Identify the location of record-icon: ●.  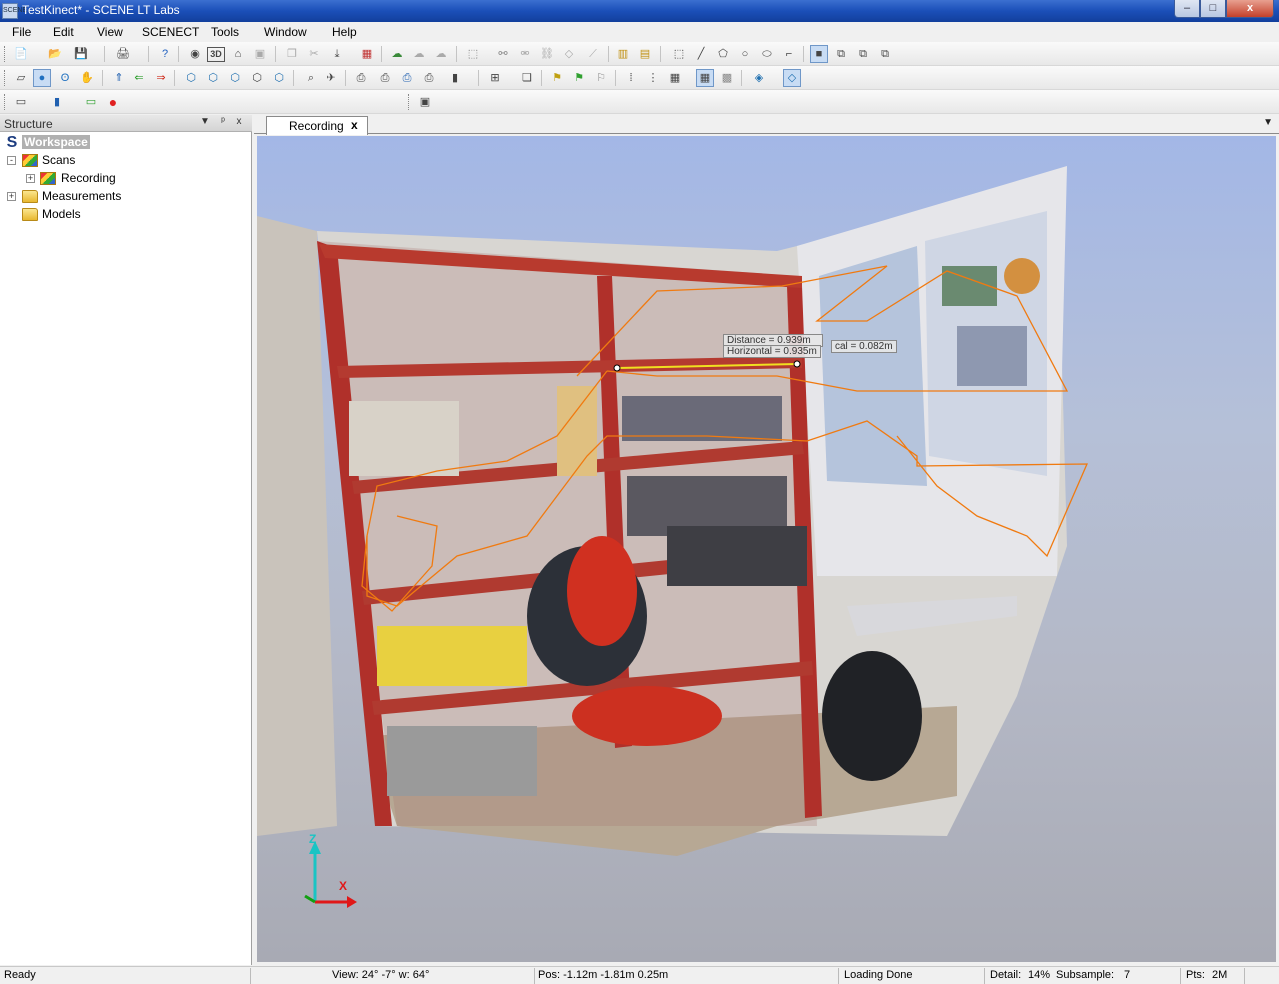
(113, 102).